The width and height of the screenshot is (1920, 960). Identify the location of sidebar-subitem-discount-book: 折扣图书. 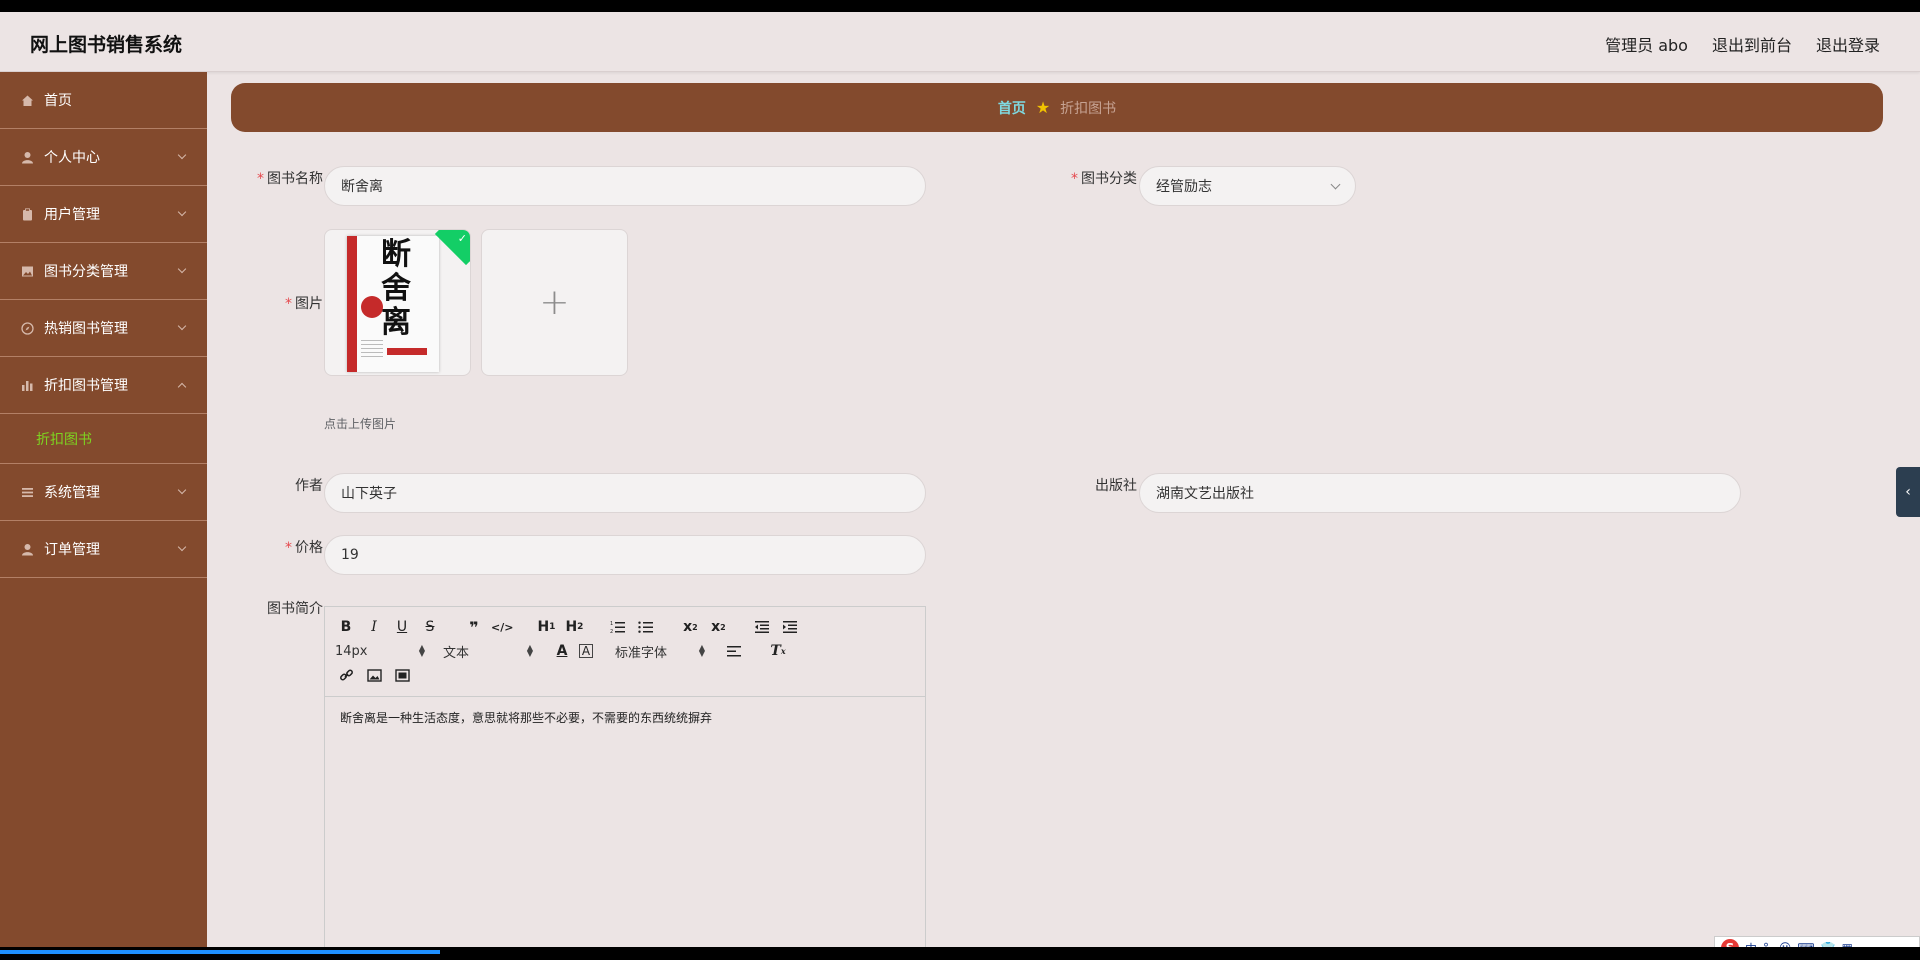
(103, 439).